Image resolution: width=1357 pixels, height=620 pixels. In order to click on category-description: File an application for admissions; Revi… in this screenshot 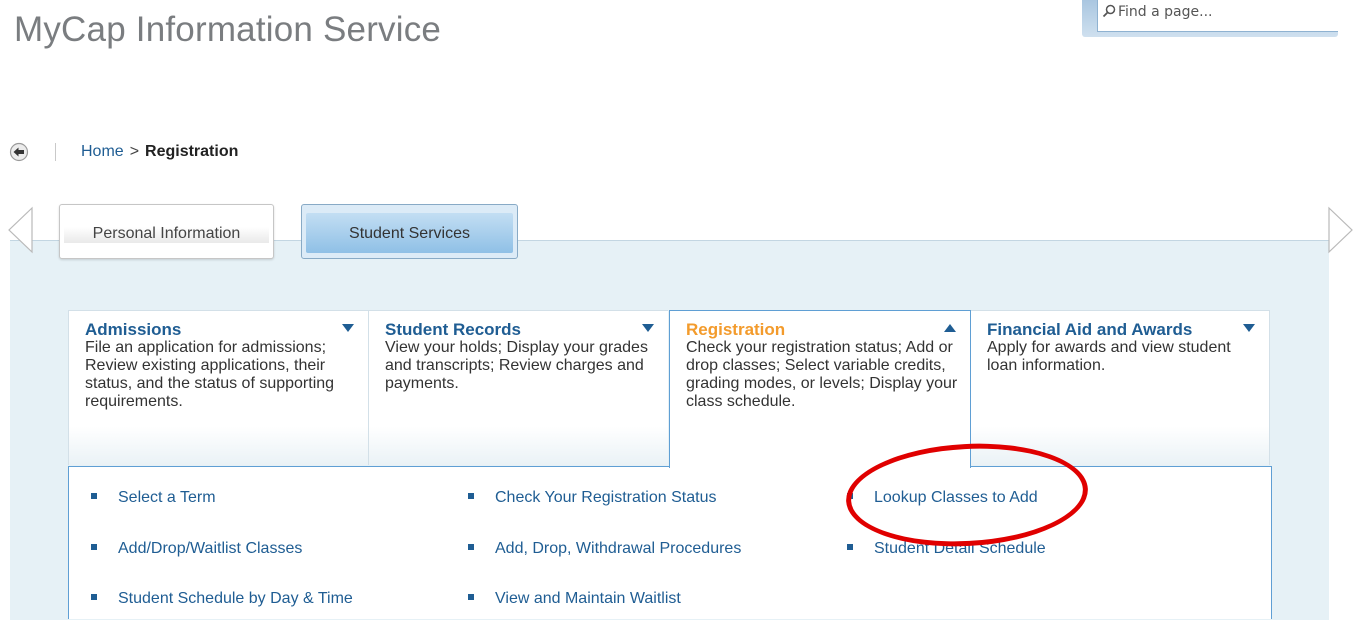, I will do `click(210, 374)`.